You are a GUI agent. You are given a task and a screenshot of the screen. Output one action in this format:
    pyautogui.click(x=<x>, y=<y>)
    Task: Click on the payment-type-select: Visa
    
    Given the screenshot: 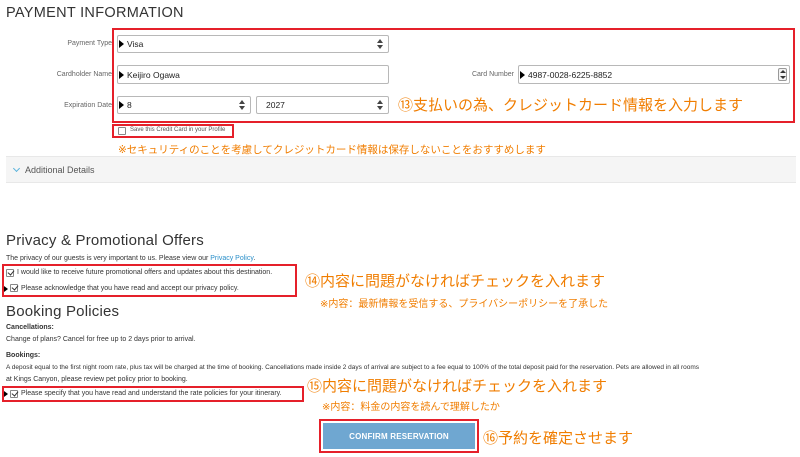 What is the action you would take?
    pyautogui.click(x=253, y=44)
    